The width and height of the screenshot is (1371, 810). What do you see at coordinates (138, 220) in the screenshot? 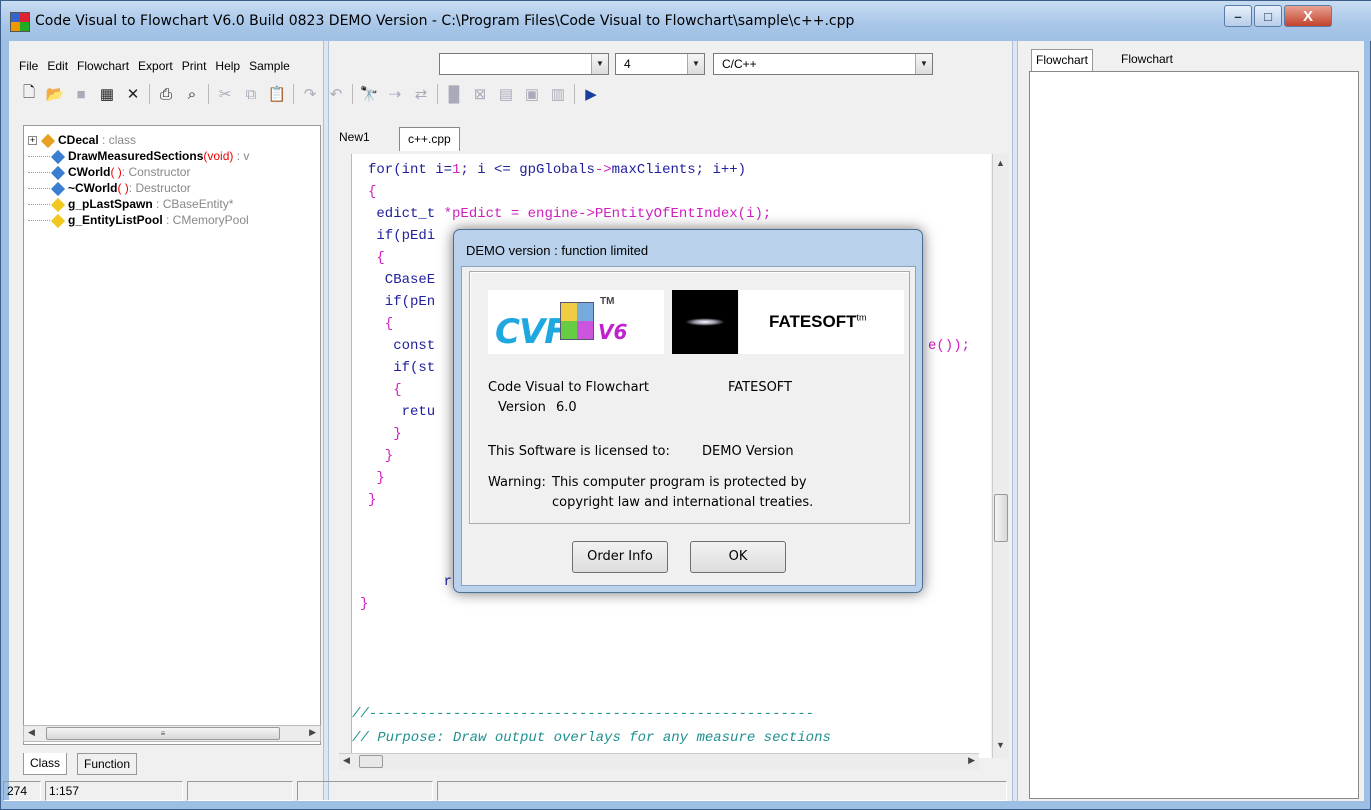
I see `tree-item-g-entitylistpool: g_EntityListPool : CMemoryPool` at bounding box center [138, 220].